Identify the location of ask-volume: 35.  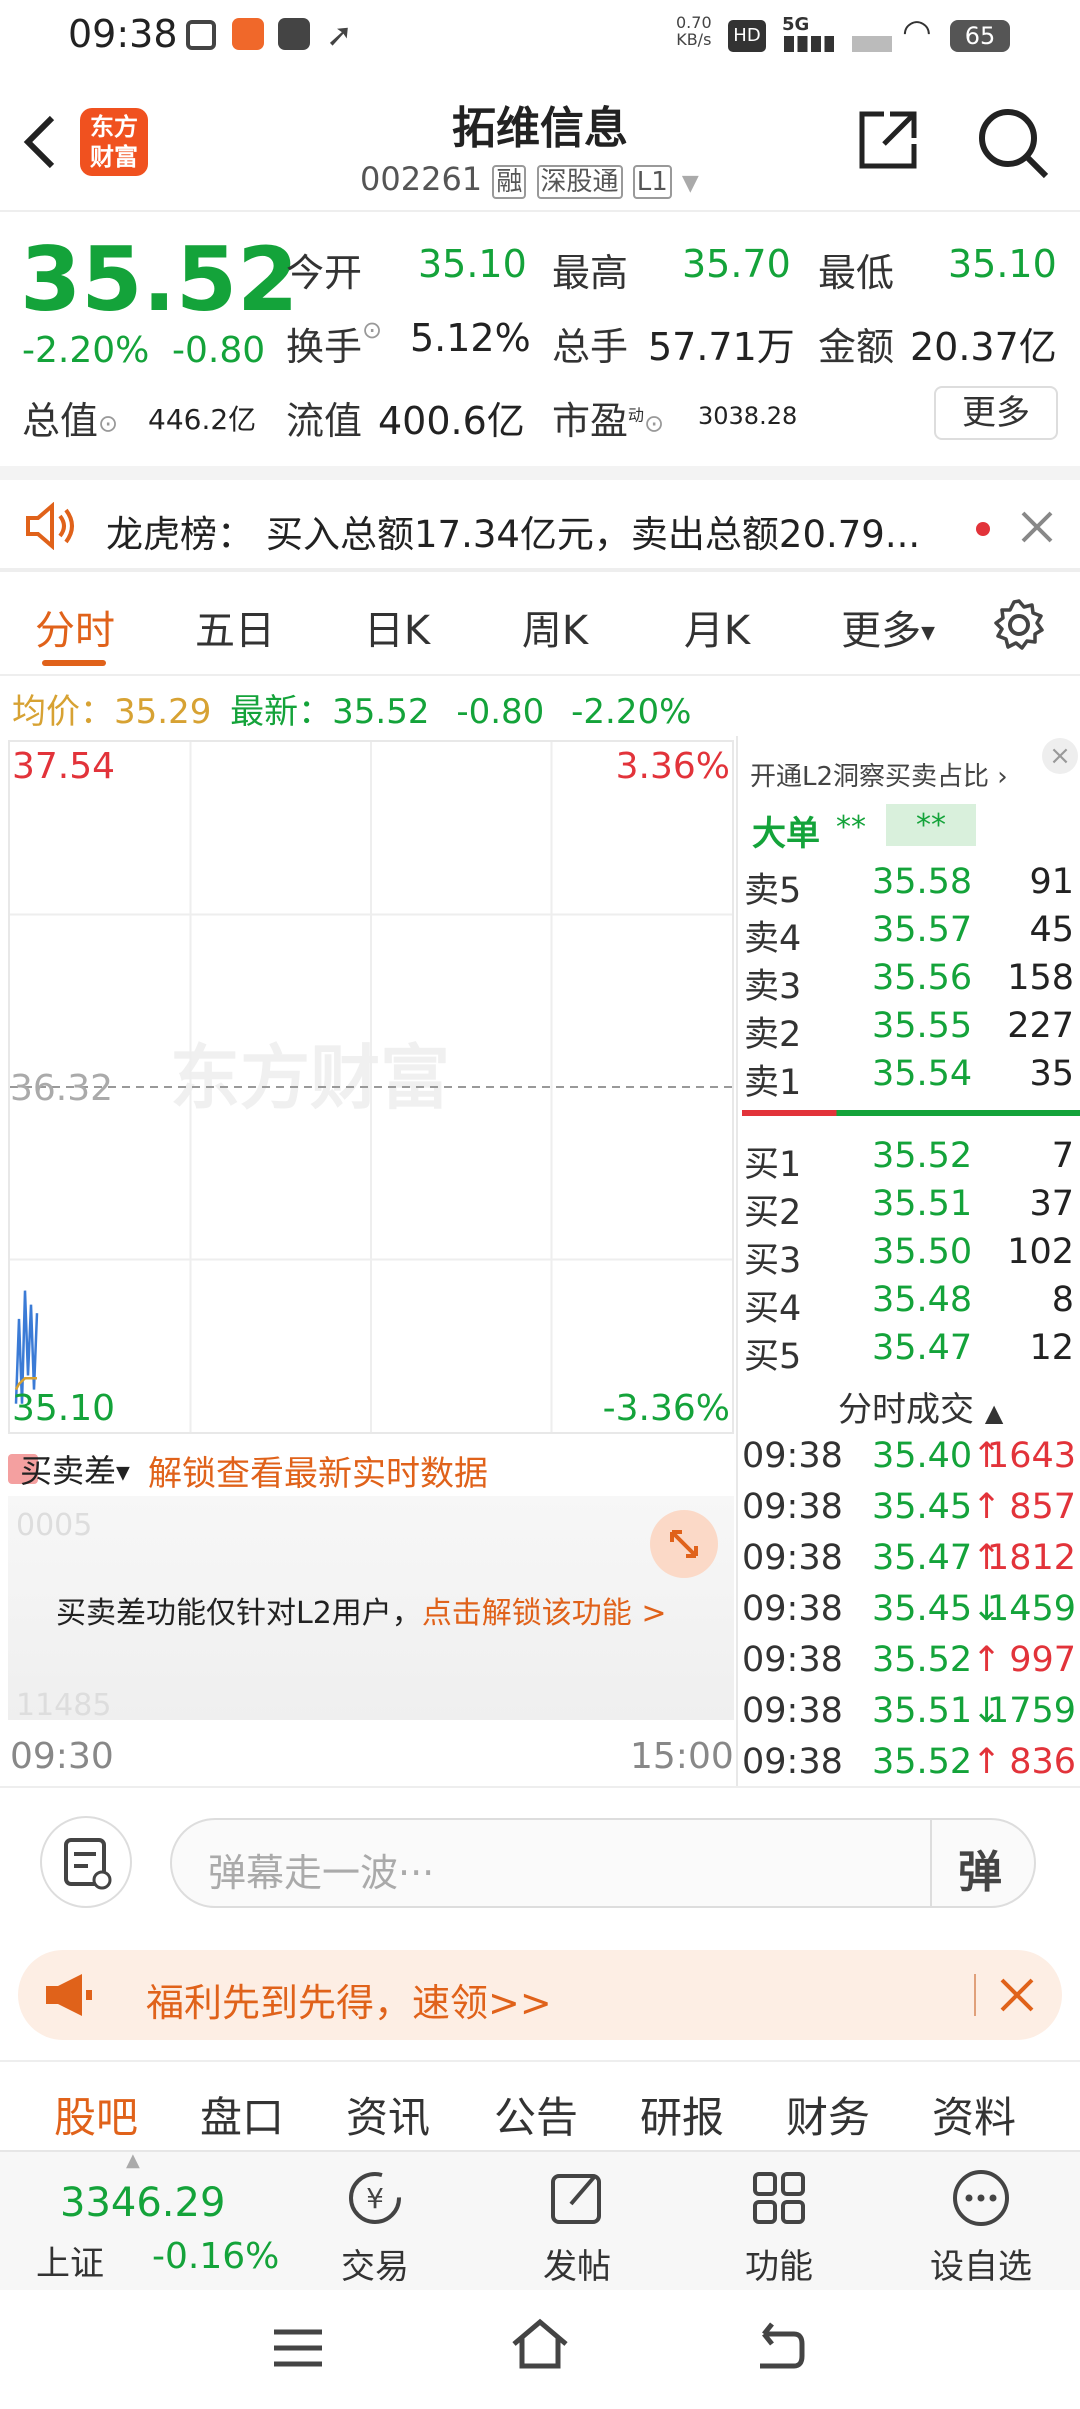
(1051, 1074).